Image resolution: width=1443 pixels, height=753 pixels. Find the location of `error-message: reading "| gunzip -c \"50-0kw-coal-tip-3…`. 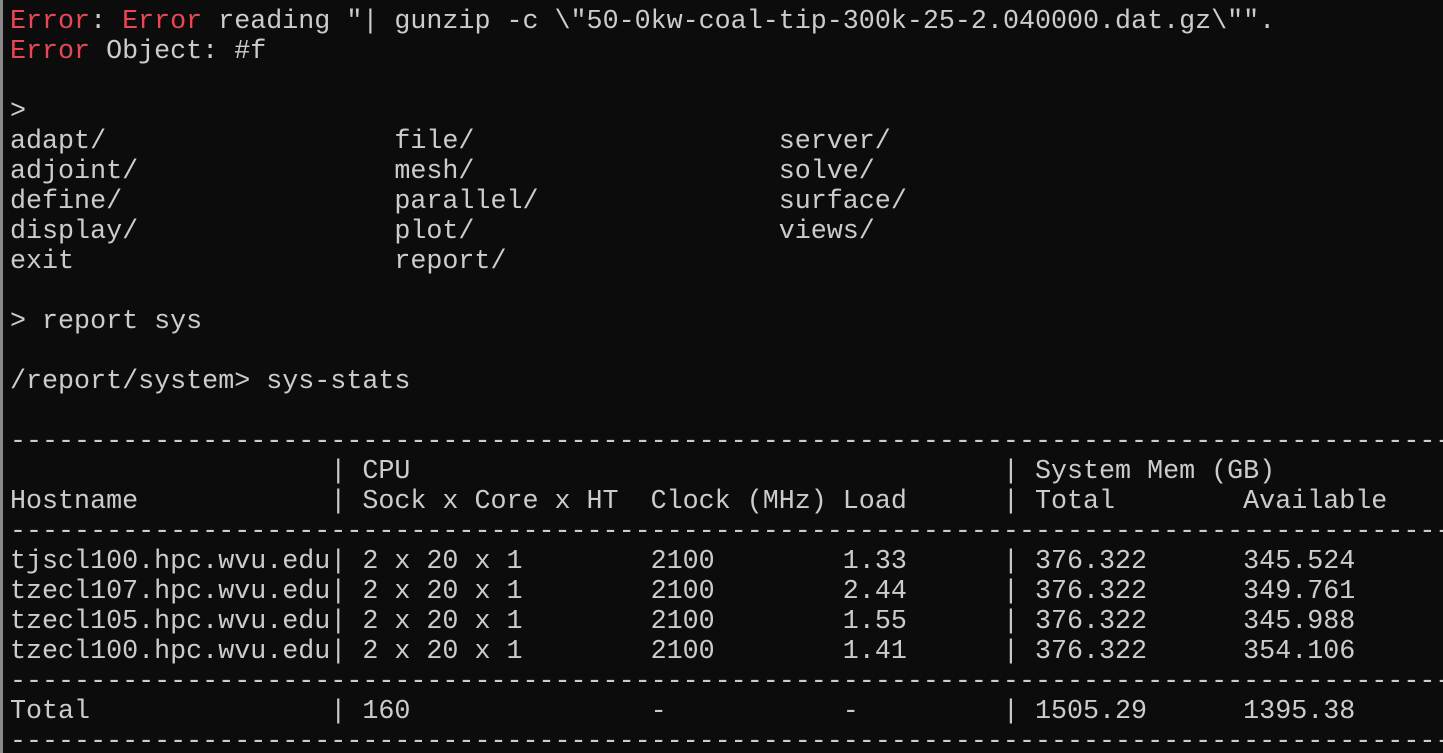

error-message: reading "| gunzip -c \"50-0kw-coal-tip-3… is located at coordinates (739, 22).